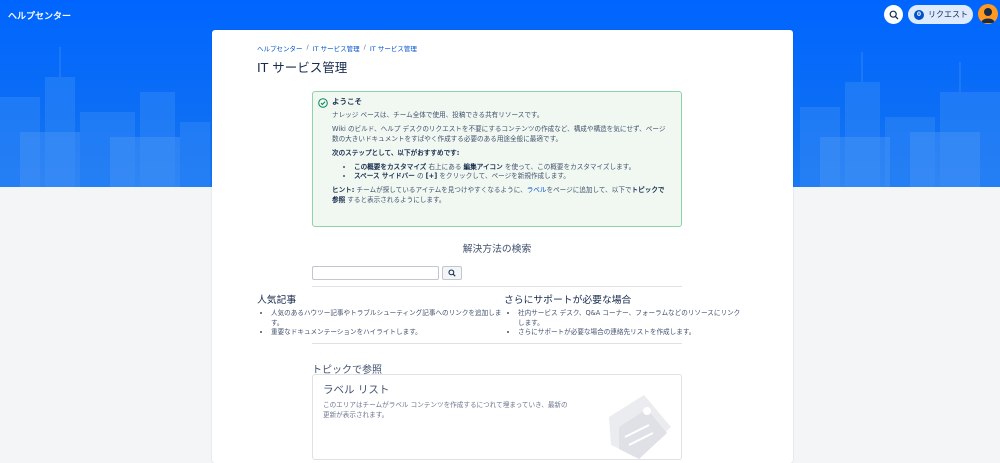 This screenshot has height=463, width=1000. What do you see at coordinates (302, 67) in the screenshot?
I see `page-title: IT サービス管理` at bounding box center [302, 67].